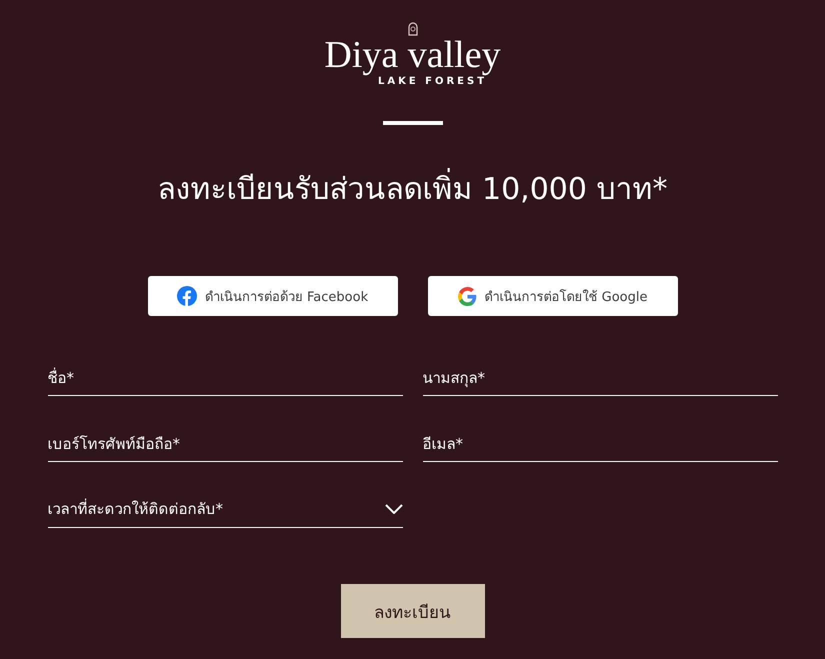 This screenshot has height=659, width=825. Describe the element at coordinates (413, 29) in the screenshot. I see `arch-icon` at that location.